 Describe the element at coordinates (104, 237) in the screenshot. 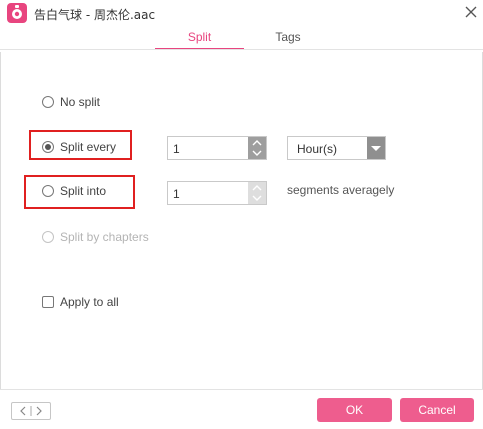

I see `split-by-chapters-label: Split by chapters` at that location.